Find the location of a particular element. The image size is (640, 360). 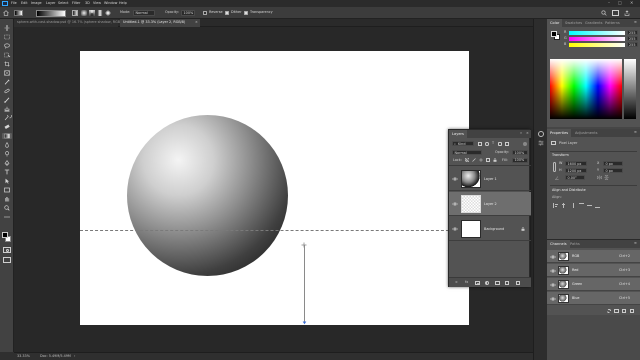

transform-header: Transform is located at coordinates (560, 155).